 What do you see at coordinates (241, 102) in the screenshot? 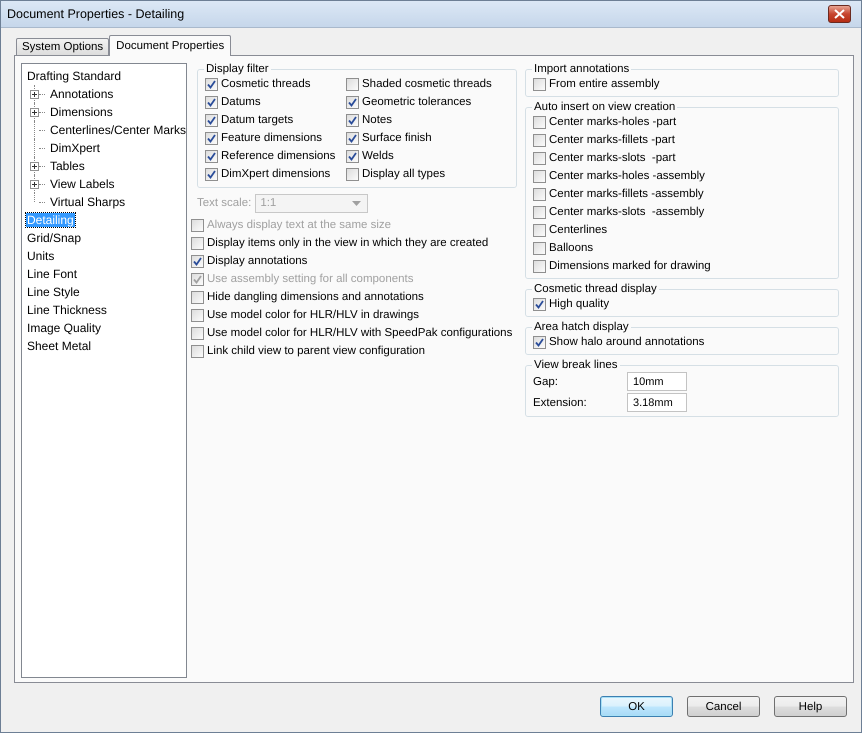
I see `checkbox-label: Datums` at bounding box center [241, 102].